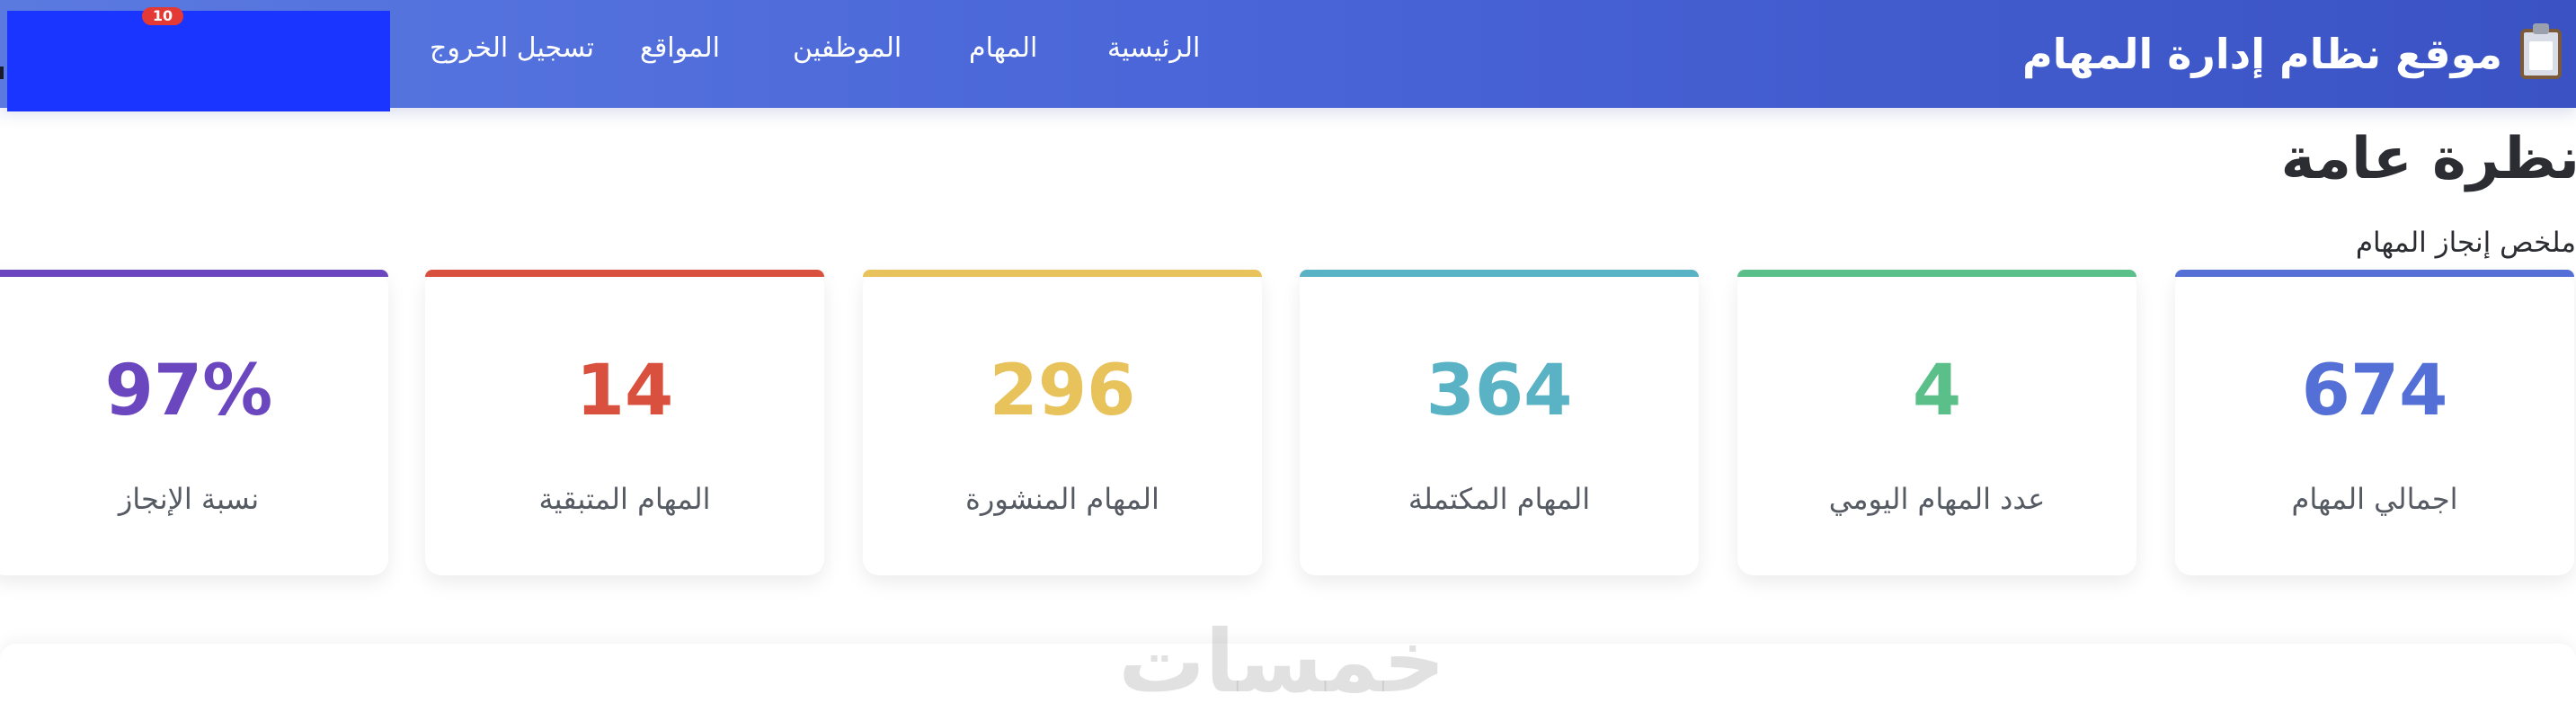 The width and height of the screenshot is (2576, 703). Describe the element at coordinates (2262, 54) in the screenshot. I see `brand-title: موقع نظام إدارة المهام` at that location.